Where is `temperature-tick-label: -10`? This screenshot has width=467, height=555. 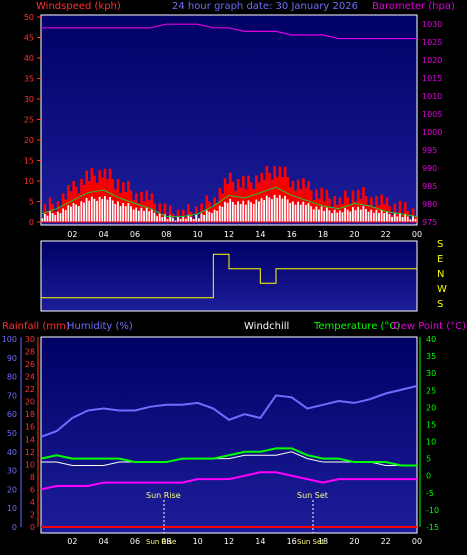 temperature-tick-label: -10 is located at coordinates (432, 510).